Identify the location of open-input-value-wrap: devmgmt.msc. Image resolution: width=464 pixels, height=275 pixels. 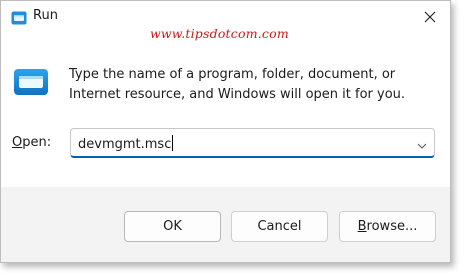
(126, 143).